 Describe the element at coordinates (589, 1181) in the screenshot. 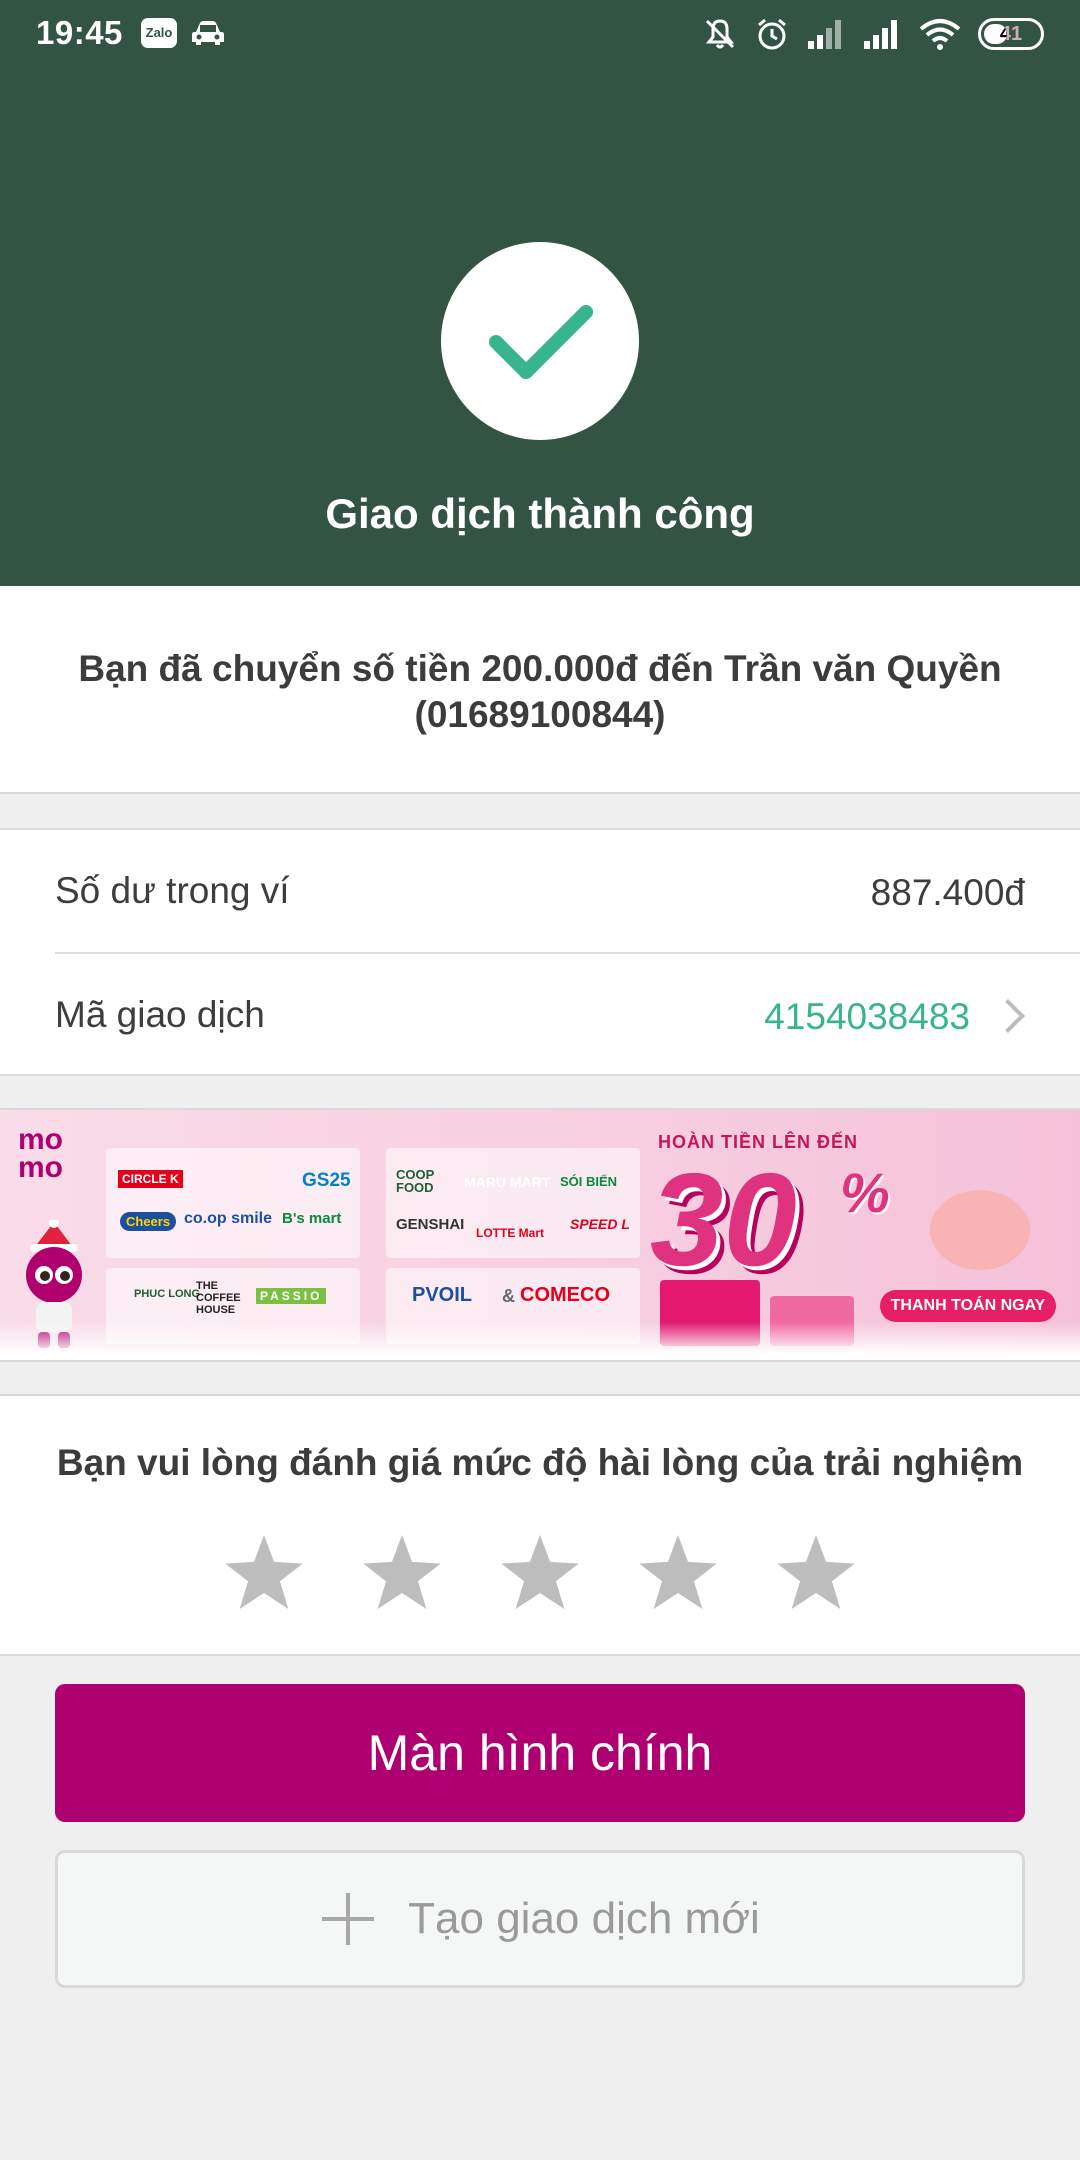

I see `brand-logo: SÓI BIỂN` at that location.